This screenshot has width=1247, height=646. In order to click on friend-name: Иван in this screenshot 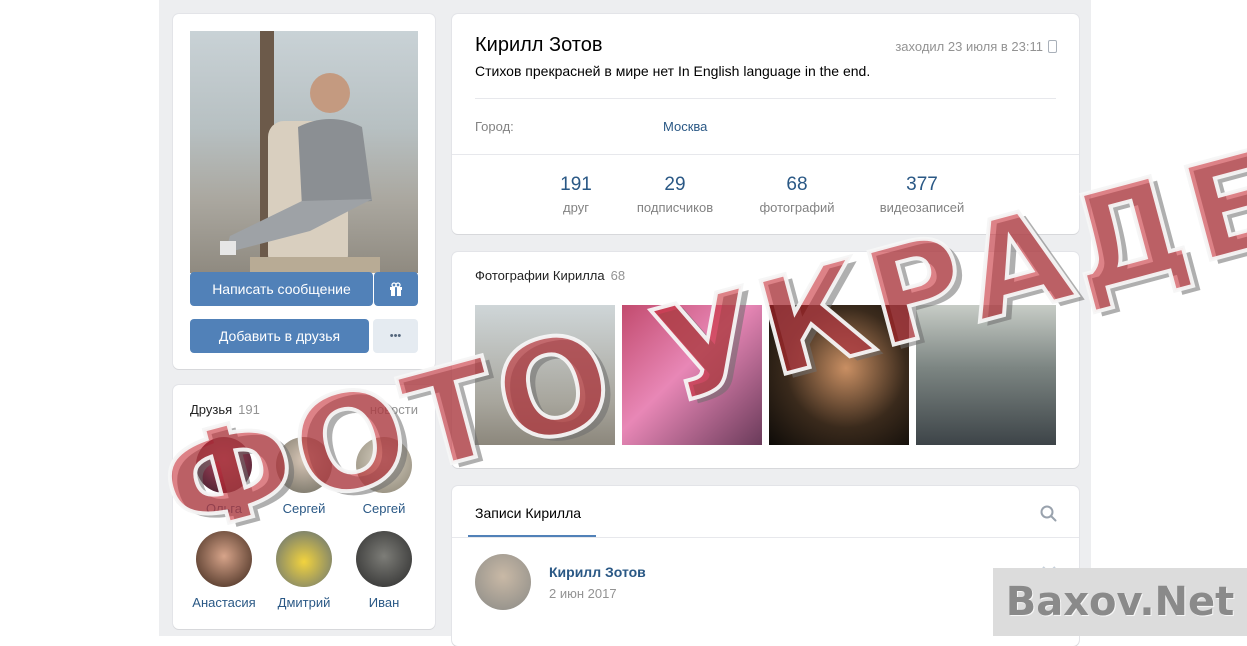, I will do `click(384, 602)`.